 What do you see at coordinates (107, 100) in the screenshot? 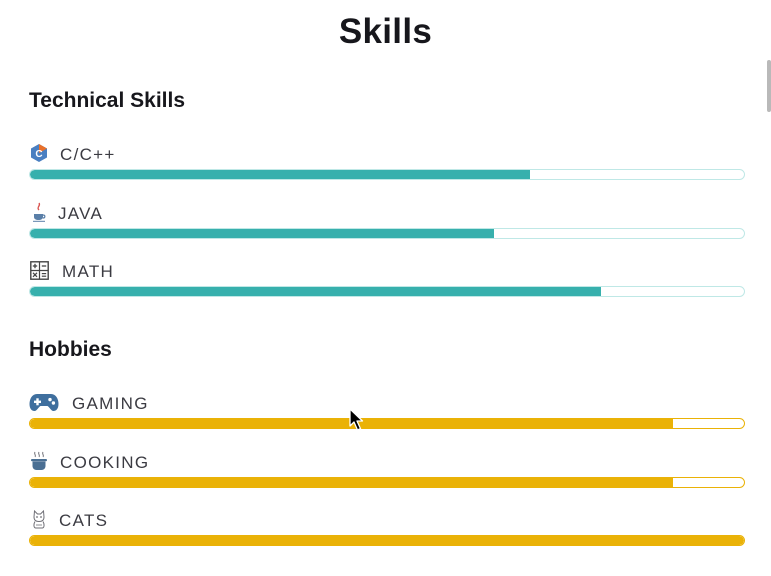
I see `technical-skills-heading: Technical Skills` at bounding box center [107, 100].